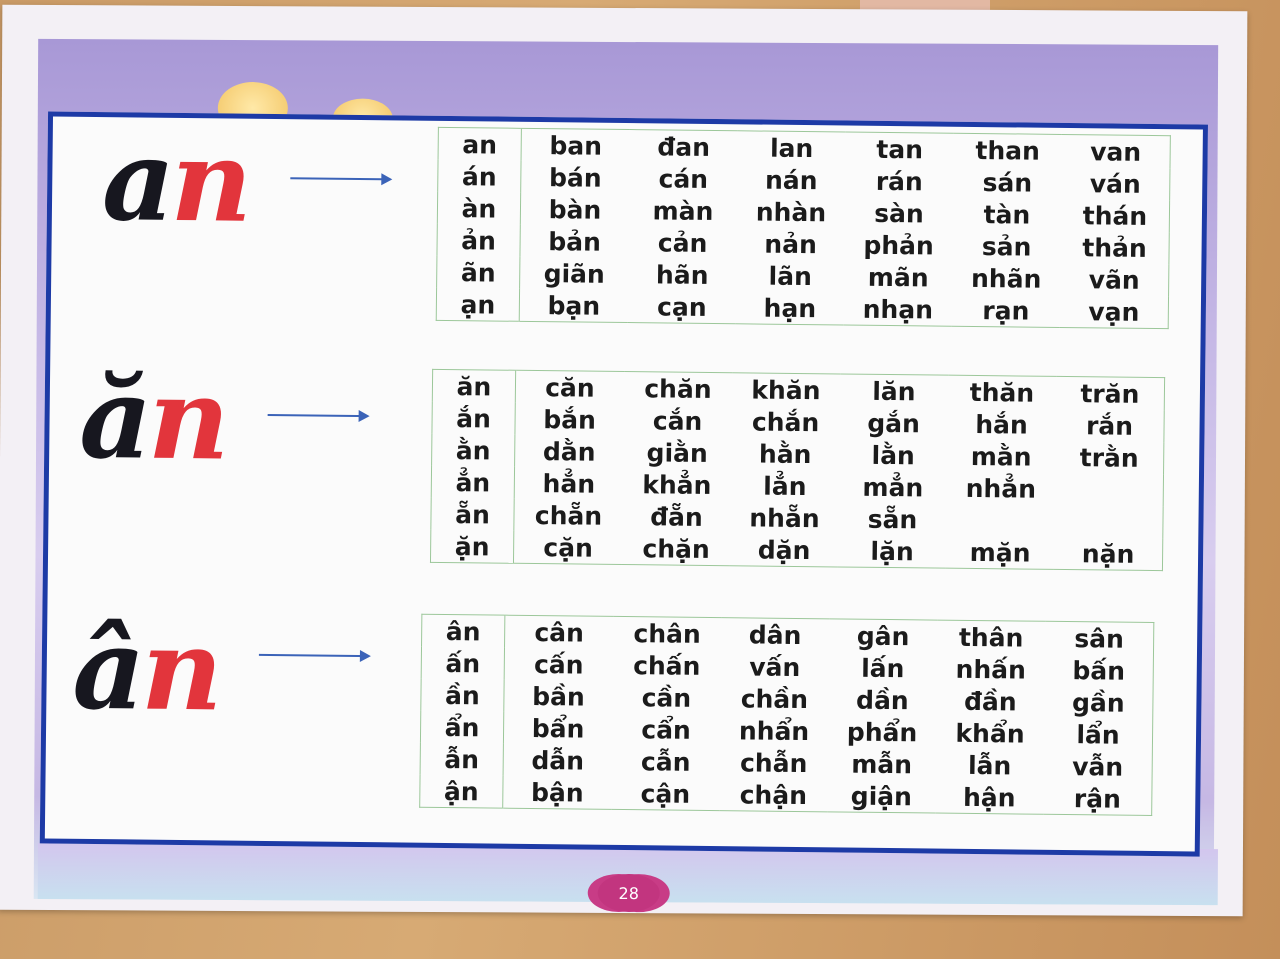 This screenshot has width=1280, height=959. Describe the element at coordinates (1007, 214) in the screenshot. I see `syllable-cell: tàn` at that location.